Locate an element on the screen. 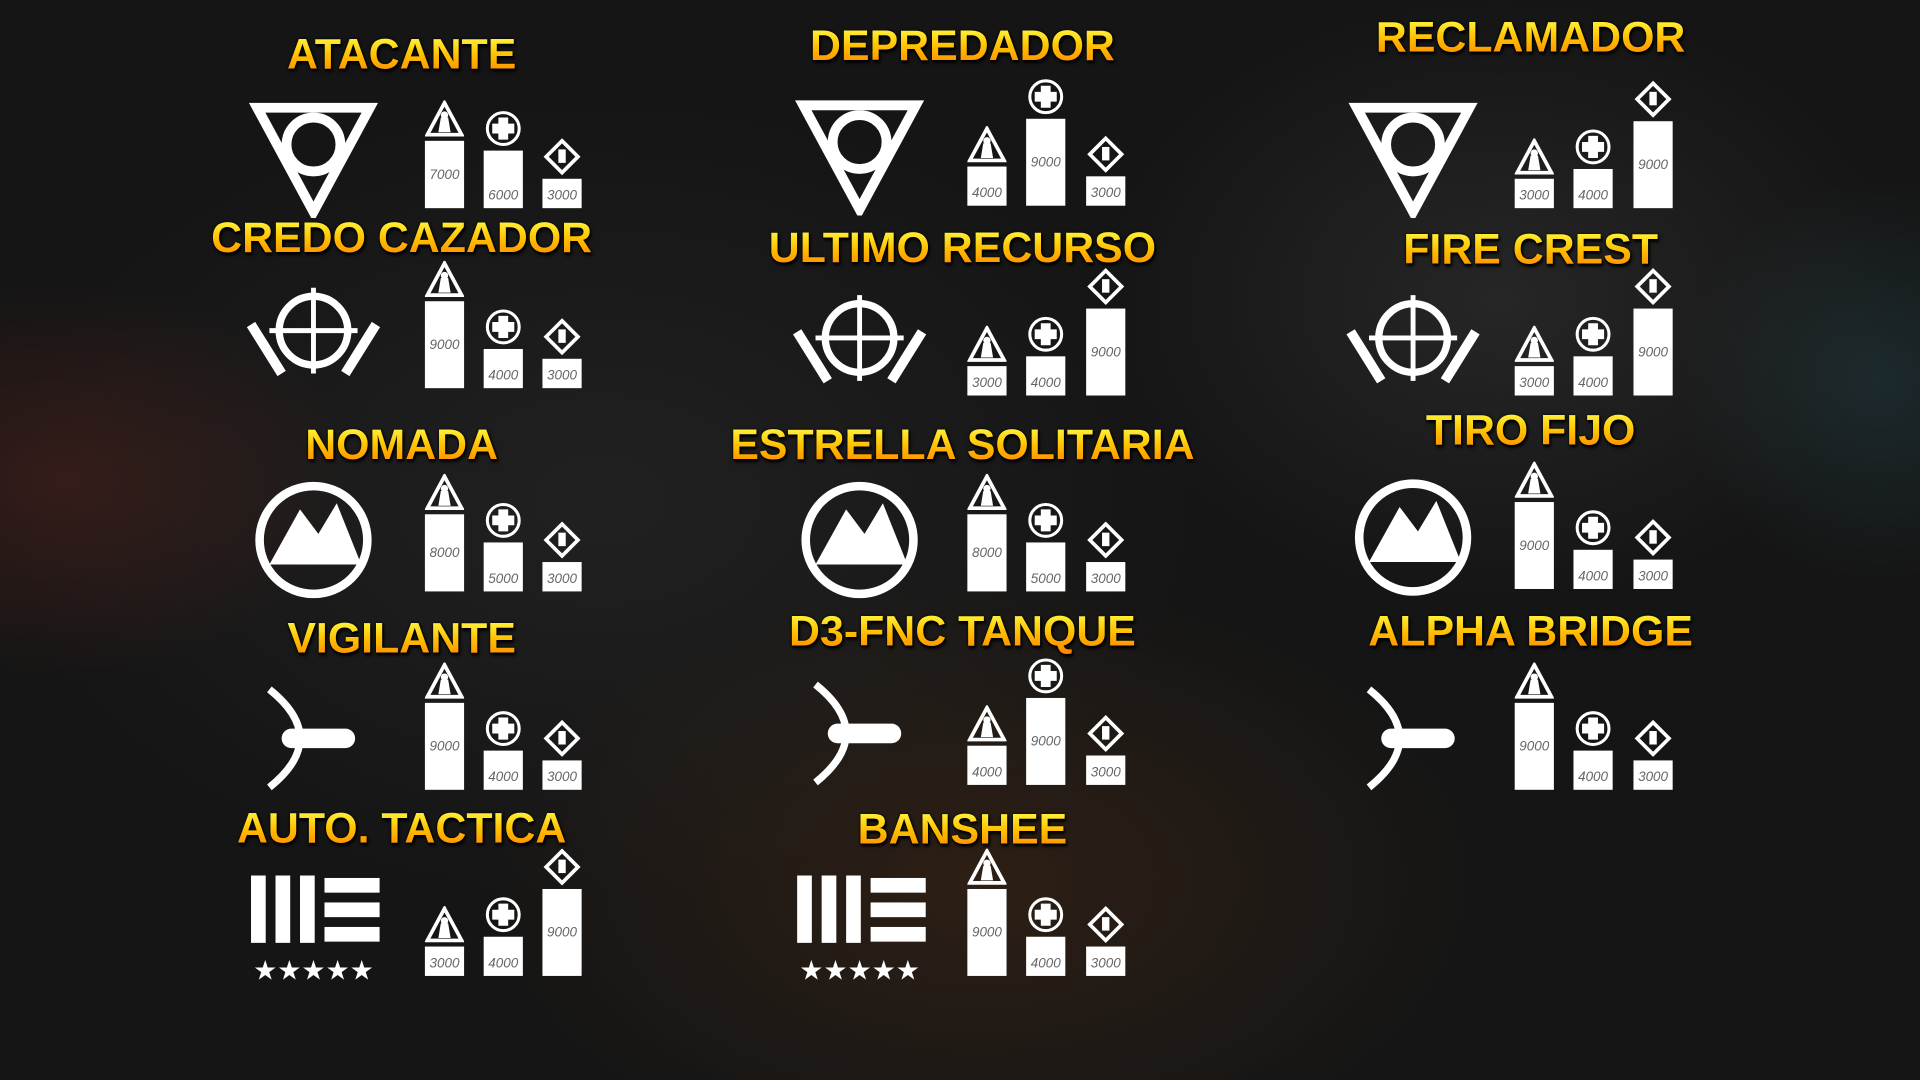 This screenshot has height=1080, width=1920. crosshair-wings-emblem-icon is located at coordinates (313, 337).